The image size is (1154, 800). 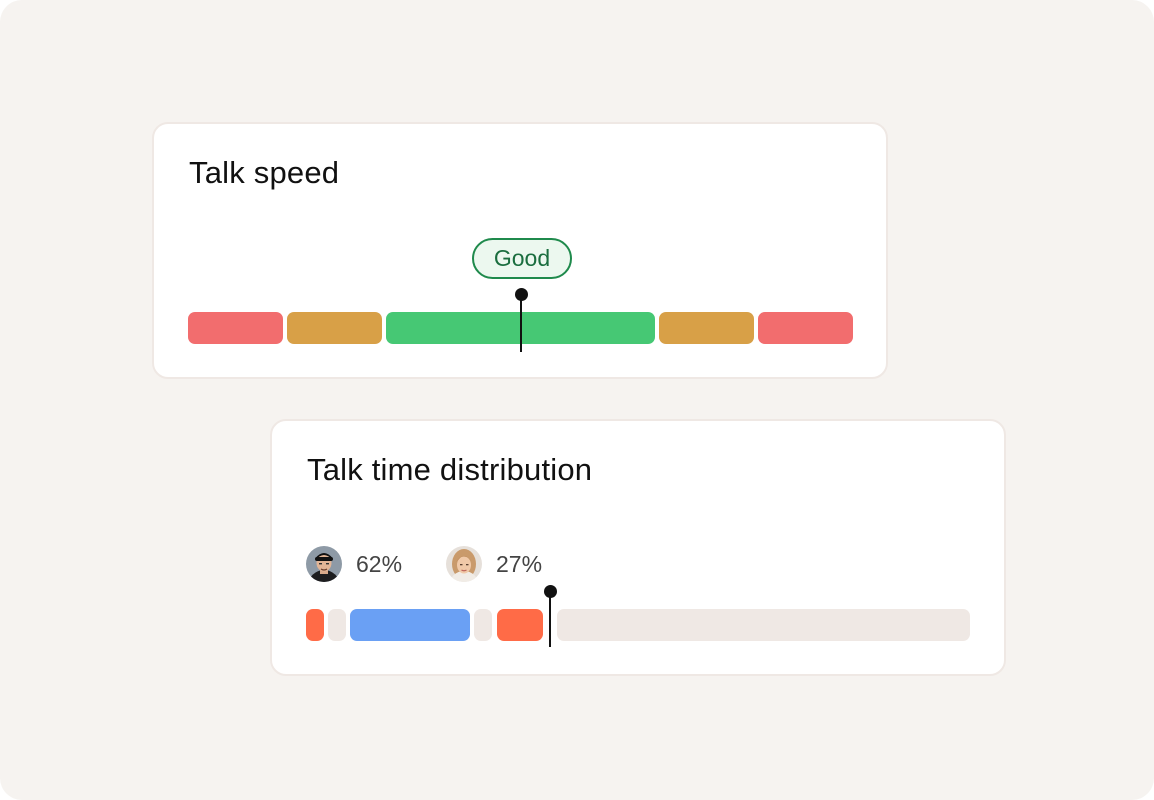 What do you see at coordinates (805, 328) in the screenshot?
I see `scale-segment-too-fast` at bounding box center [805, 328].